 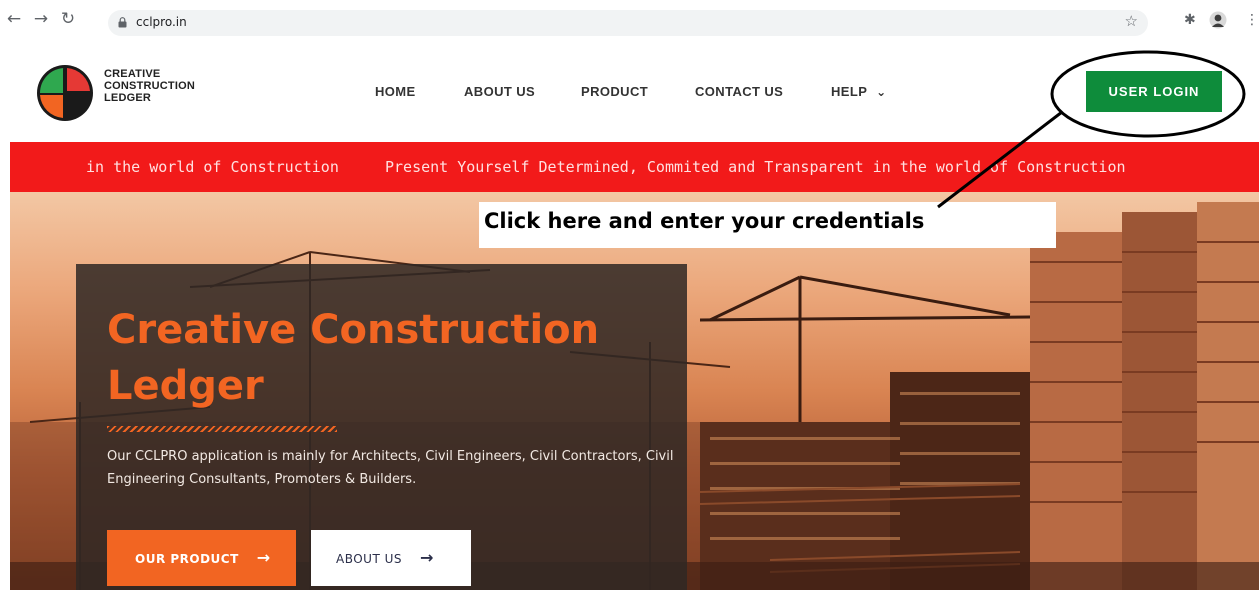 I want to click on brand-line: LEDGER, so click(x=128, y=98).